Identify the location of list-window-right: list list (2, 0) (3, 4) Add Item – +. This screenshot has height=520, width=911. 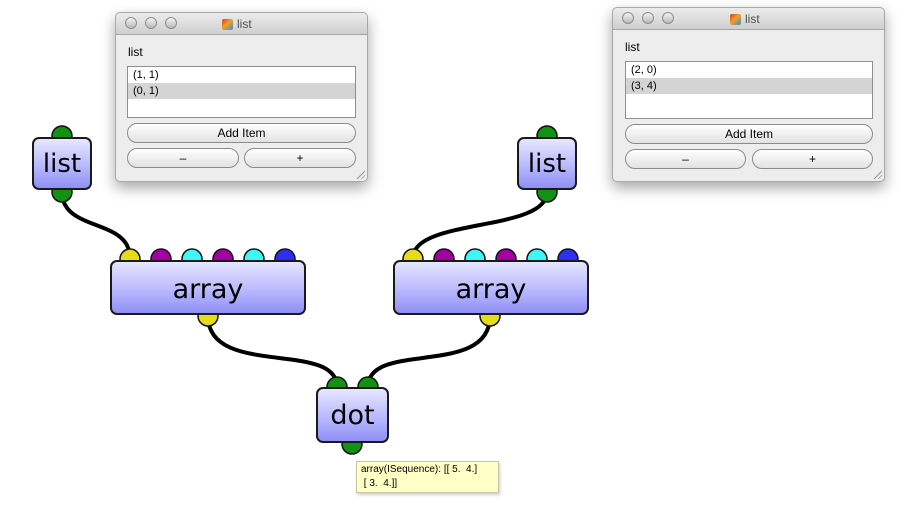
(748, 94).